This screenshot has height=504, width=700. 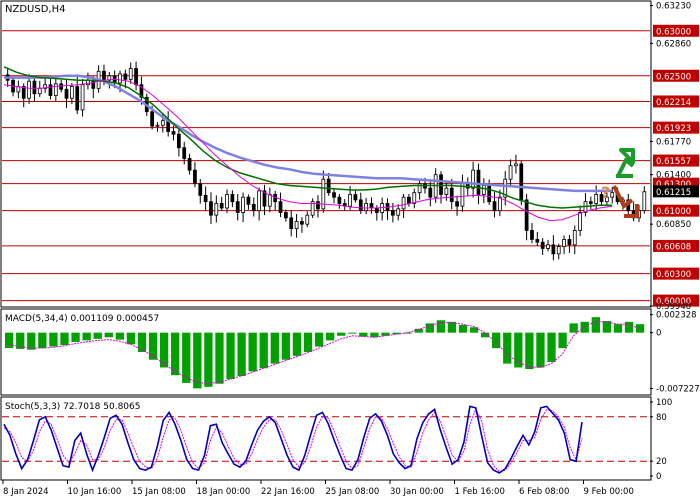 I want to click on price-tick-label: 0.60850, so click(x=673, y=225).